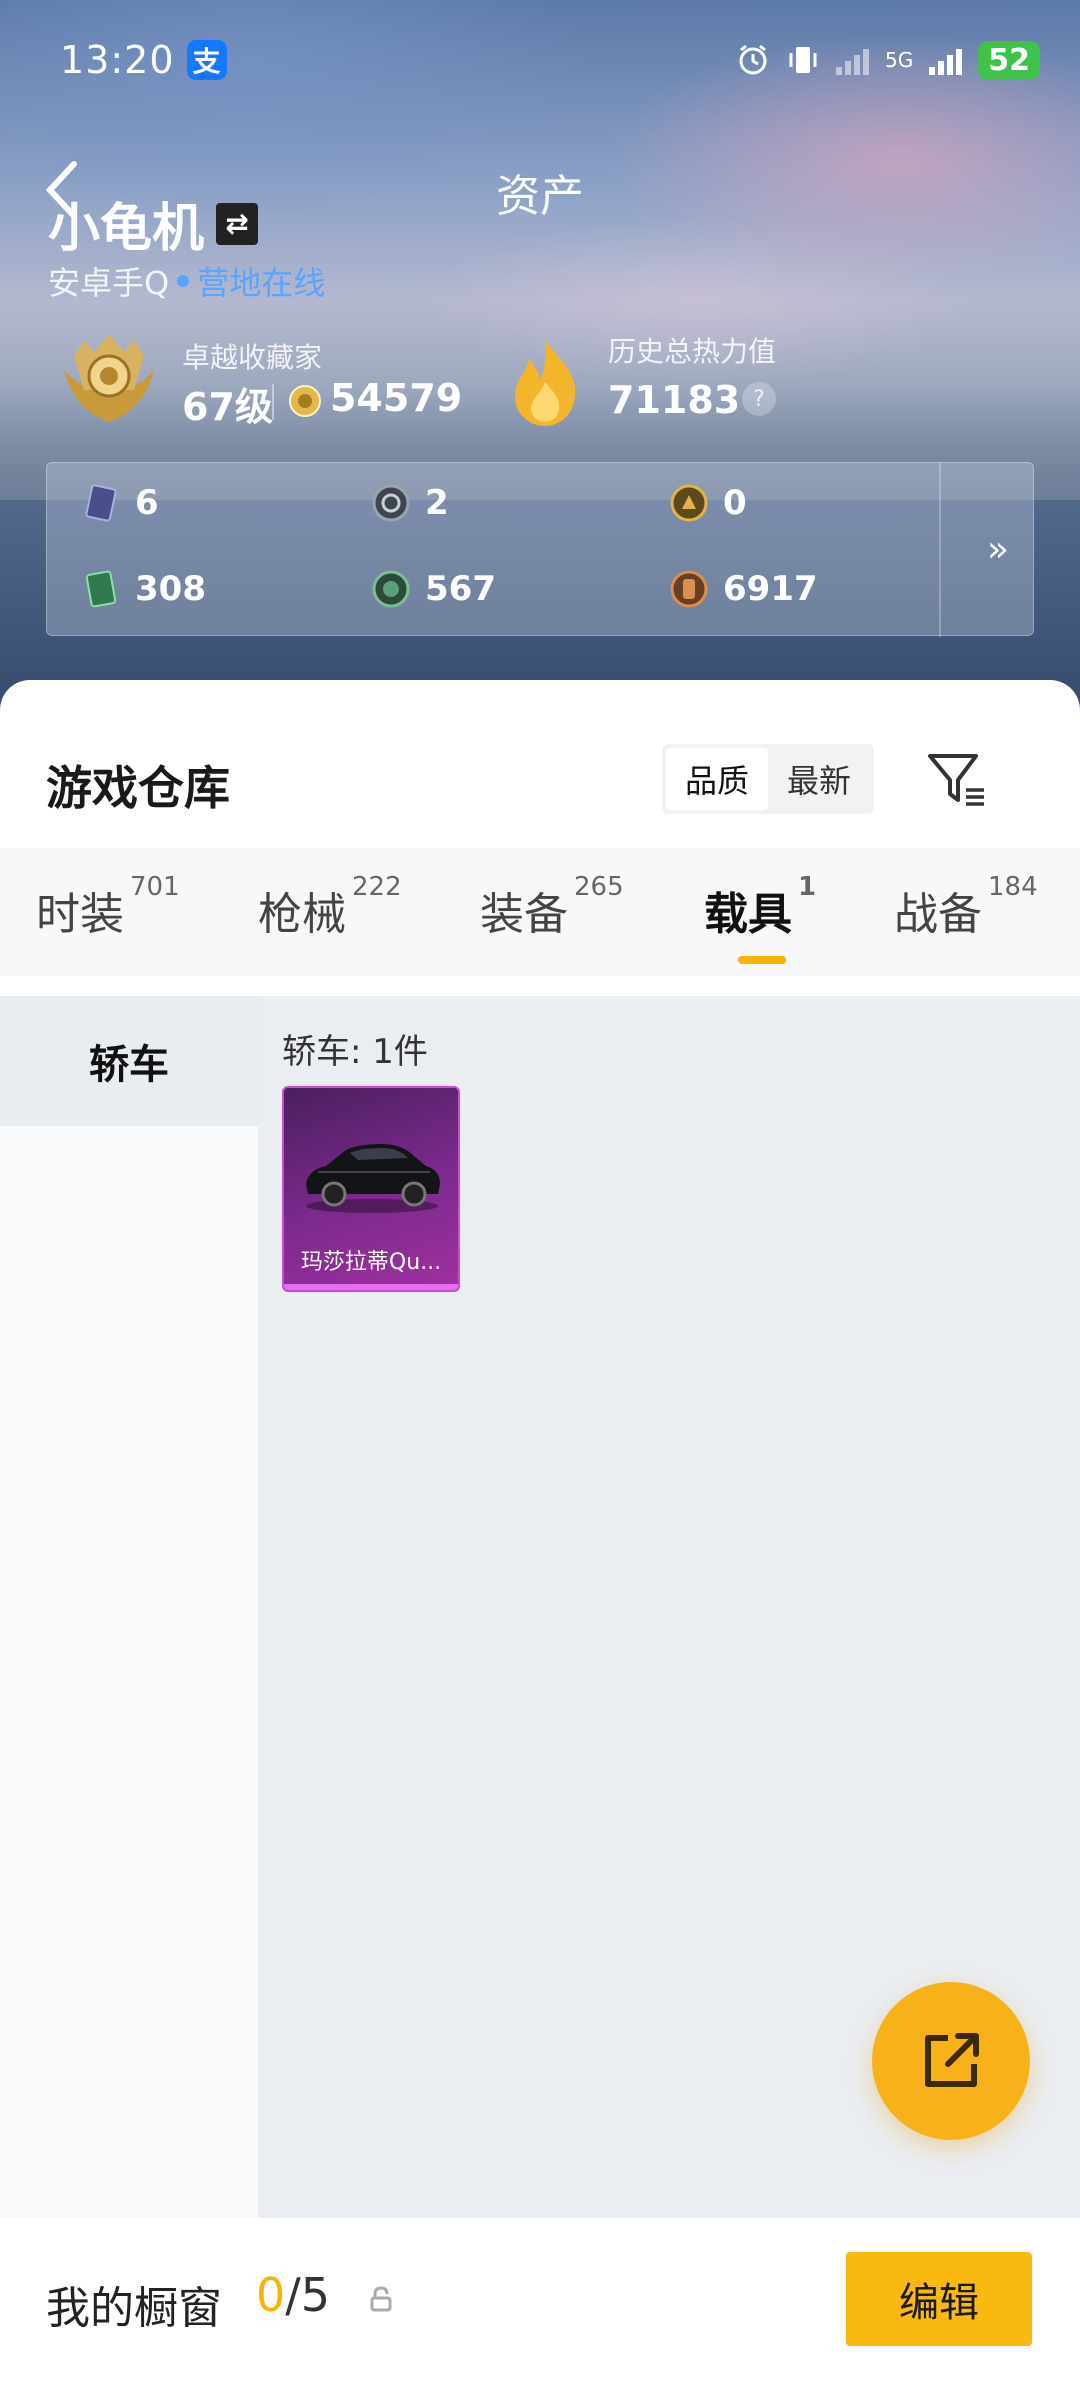 The image size is (1080, 2382). Describe the element at coordinates (293, 2295) in the screenshot. I see `showcase-count: 0/5` at that location.